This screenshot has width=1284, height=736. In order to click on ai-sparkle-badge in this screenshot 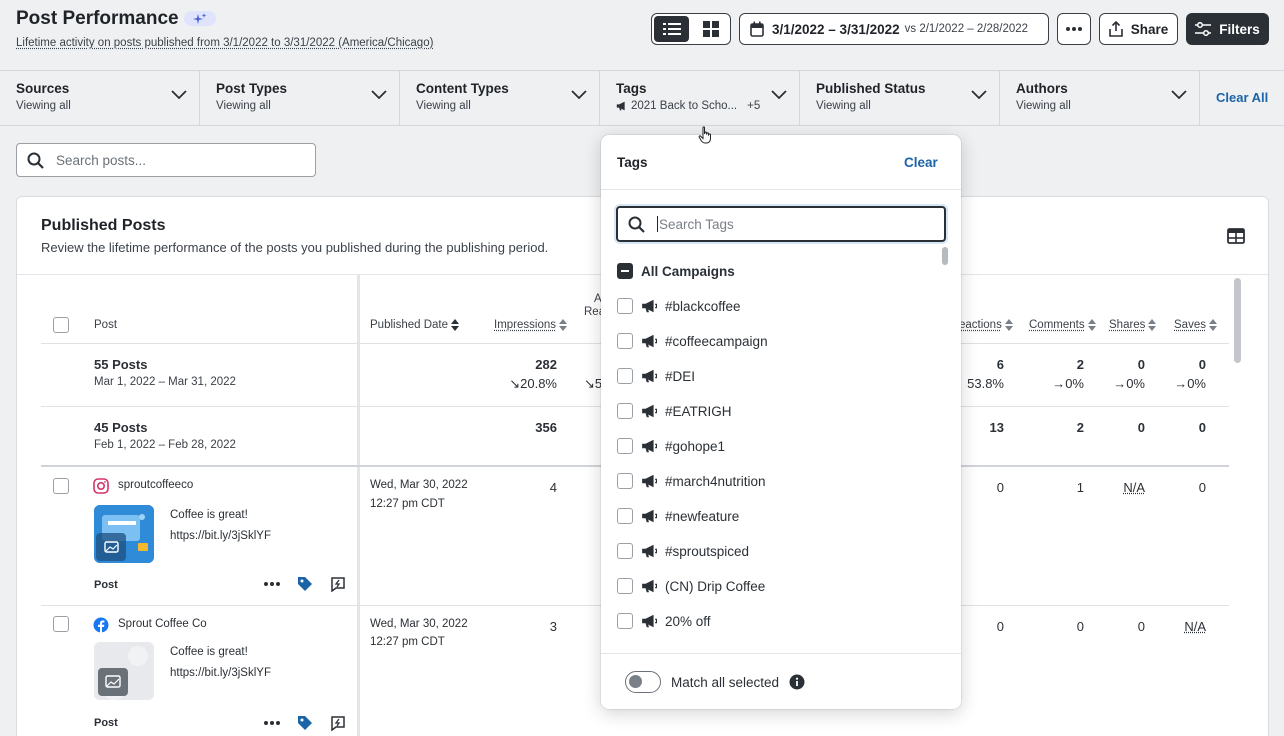, I will do `click(200, 18)`.